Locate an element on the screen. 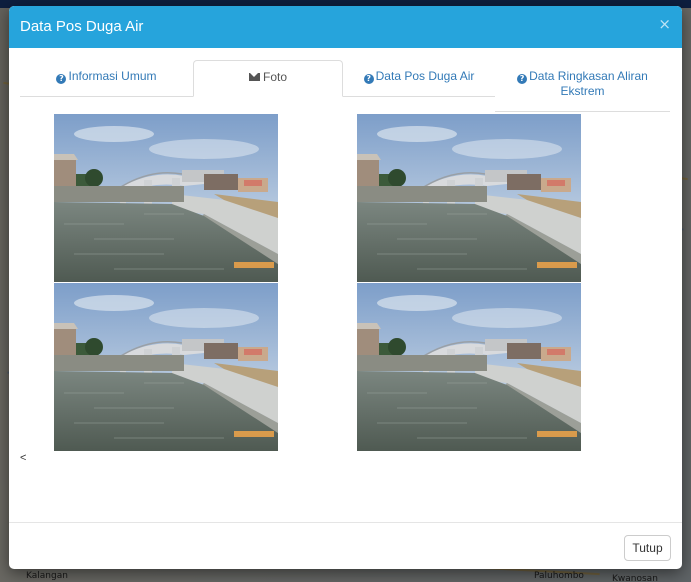  tab-informasi-umum: ? Informasi Umum is located at coordinates (106, 78).